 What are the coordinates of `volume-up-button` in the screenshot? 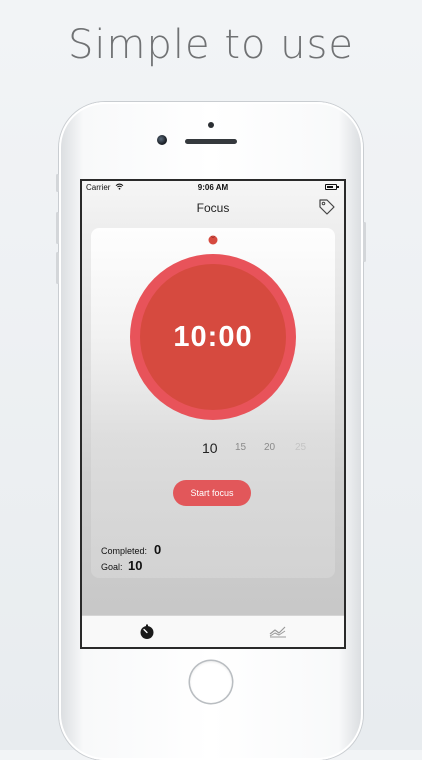 It's located at (57, 228).